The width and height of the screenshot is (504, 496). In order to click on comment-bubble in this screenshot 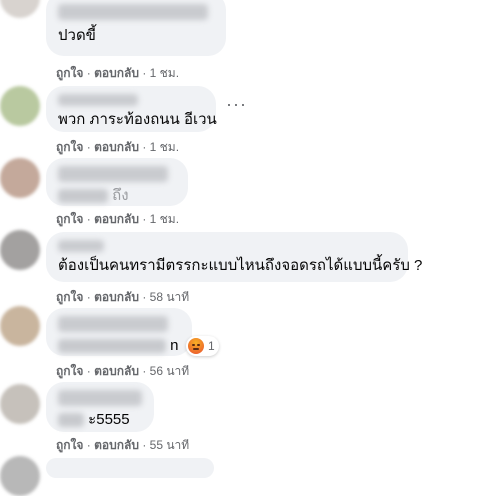, I will do `click(130, 468)`.